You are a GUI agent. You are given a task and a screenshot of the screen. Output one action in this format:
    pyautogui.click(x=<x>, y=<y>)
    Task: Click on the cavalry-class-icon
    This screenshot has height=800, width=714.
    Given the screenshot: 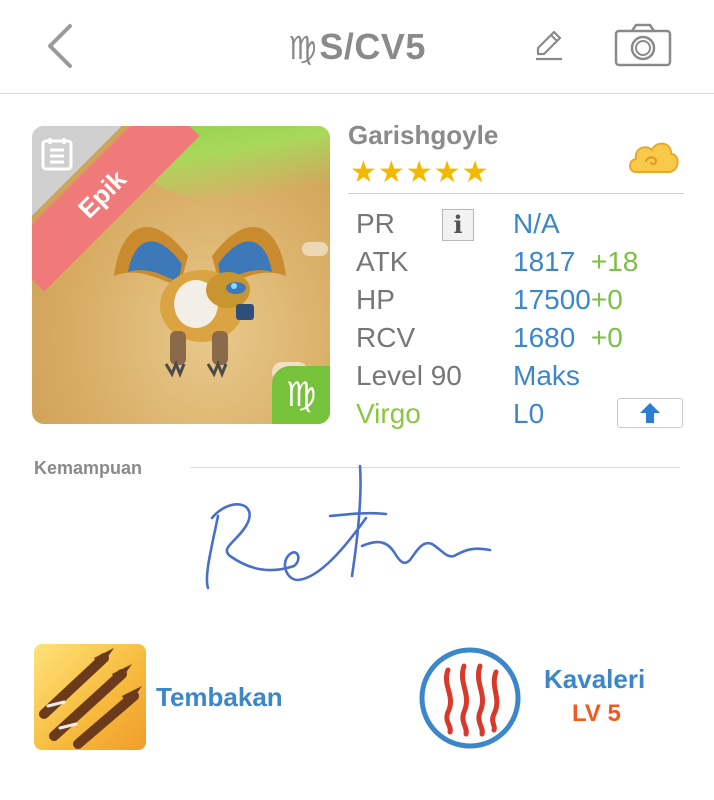 What is the action you would take?
    pyautogui.click(x=470, y=698)
    